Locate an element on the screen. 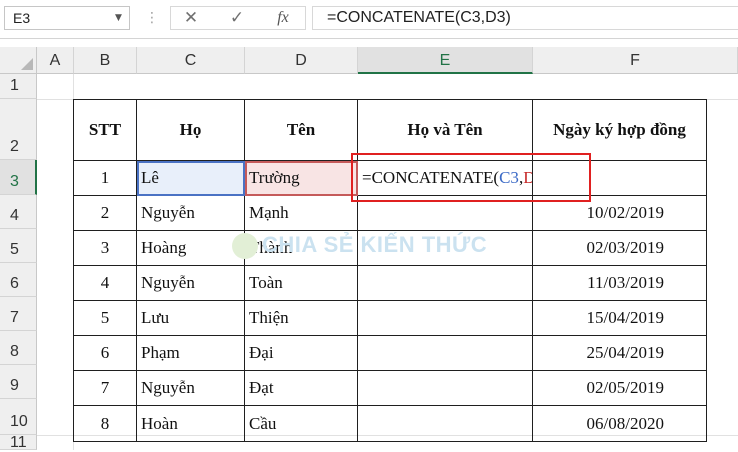 This screenshot has width=738, height=452. table-row: 5 Lưu Thiện 15/04/2019 is located at coordinates (390, 318).